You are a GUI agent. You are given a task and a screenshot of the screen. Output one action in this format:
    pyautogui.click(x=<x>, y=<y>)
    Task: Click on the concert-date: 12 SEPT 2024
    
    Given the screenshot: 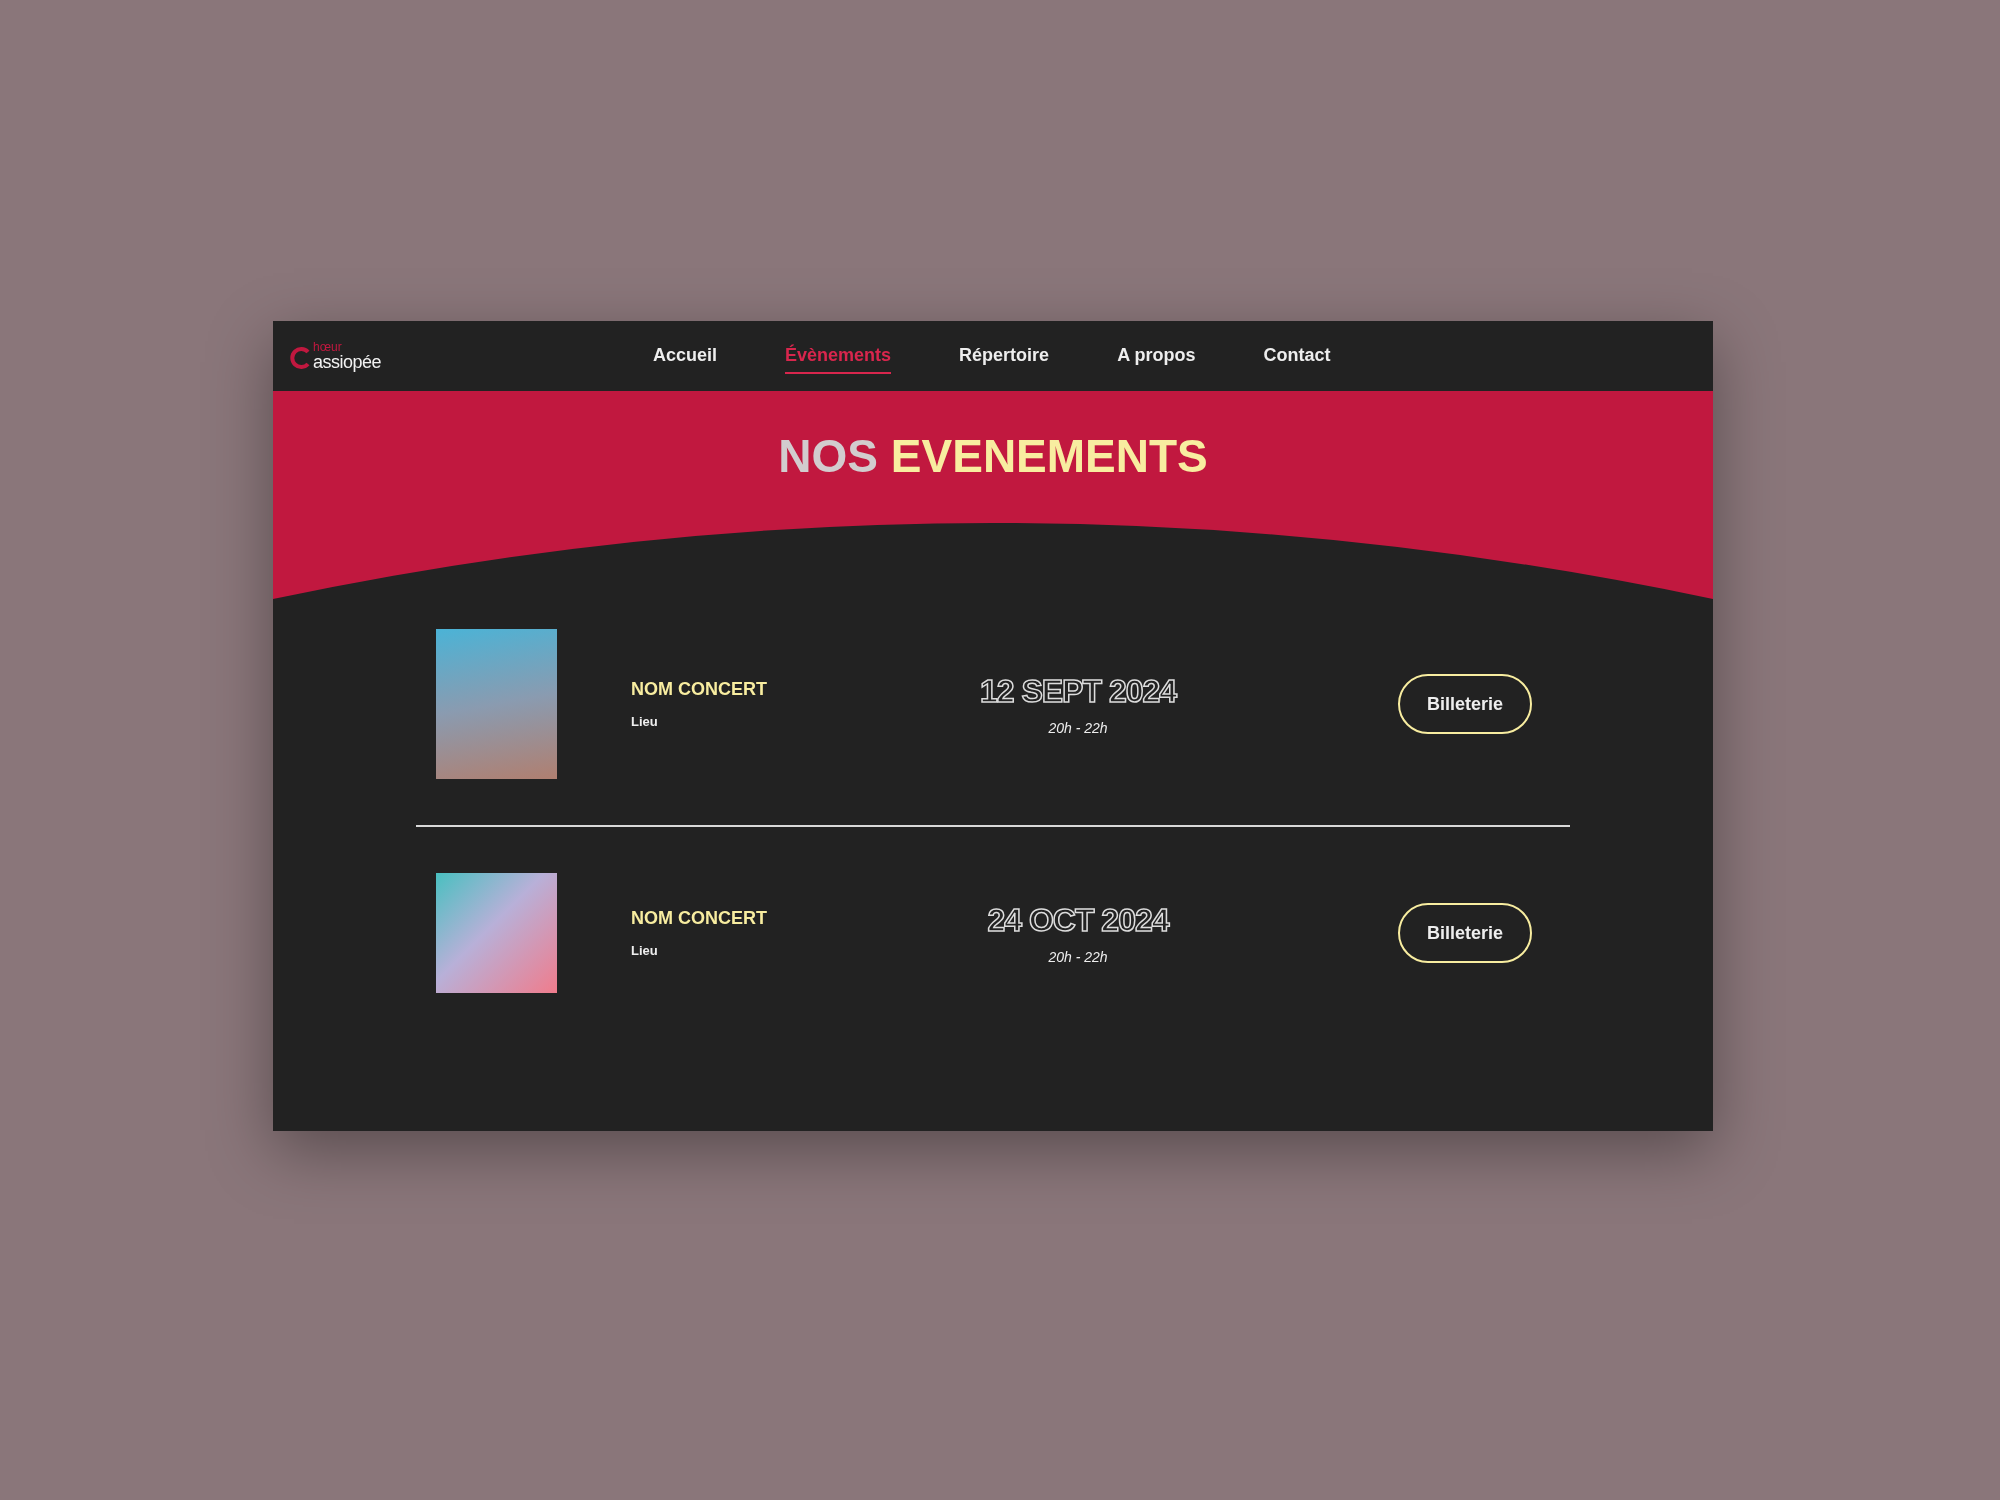 What is the action you would take?
    pyautogui.click(x=1078, y=691)
    